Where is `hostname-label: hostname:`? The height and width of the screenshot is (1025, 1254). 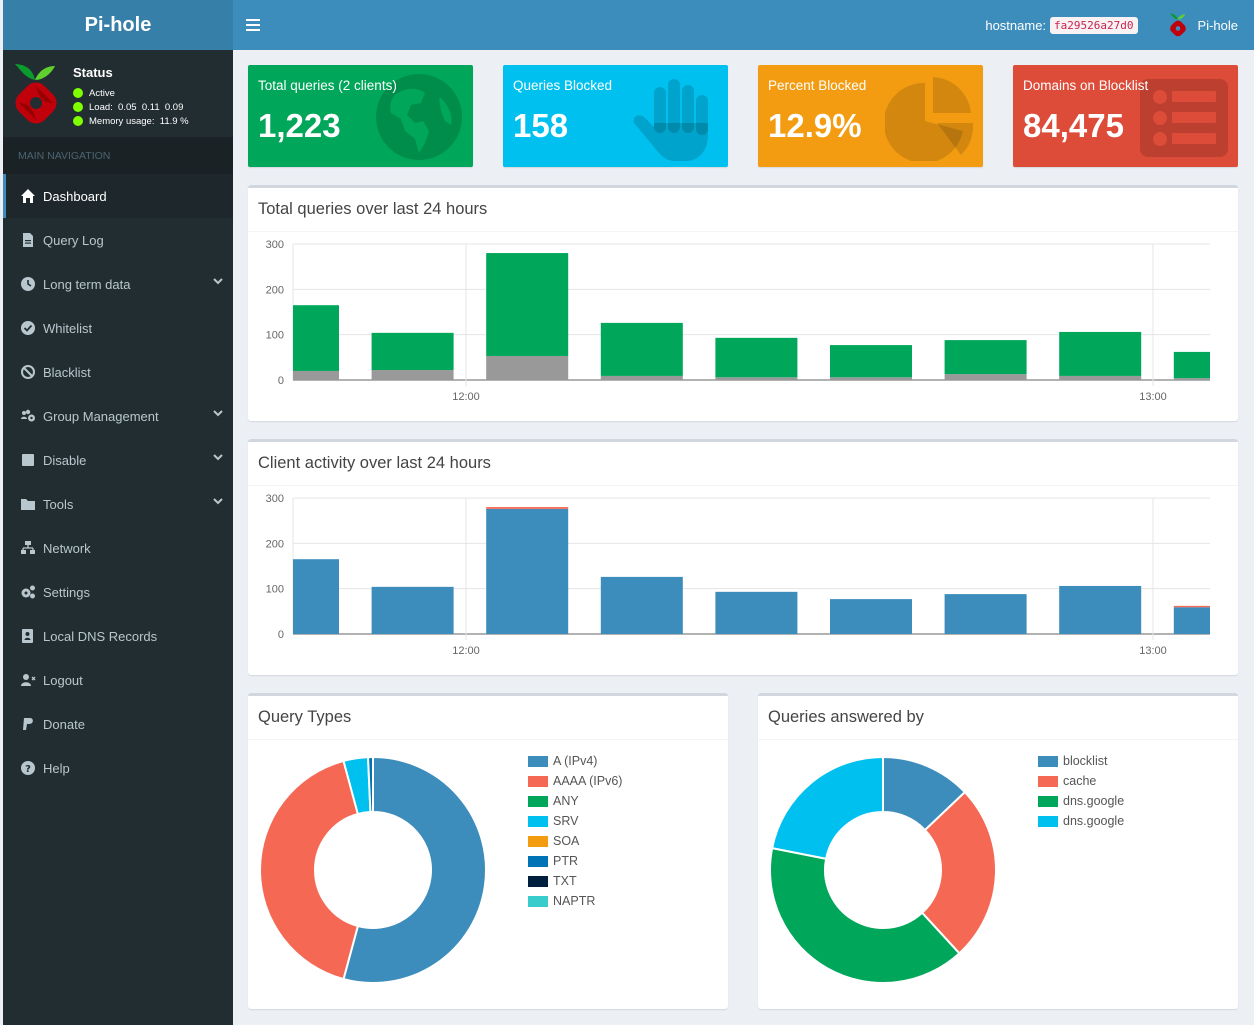 hostname-label: hostname: is located at coordinates (1016, 25).